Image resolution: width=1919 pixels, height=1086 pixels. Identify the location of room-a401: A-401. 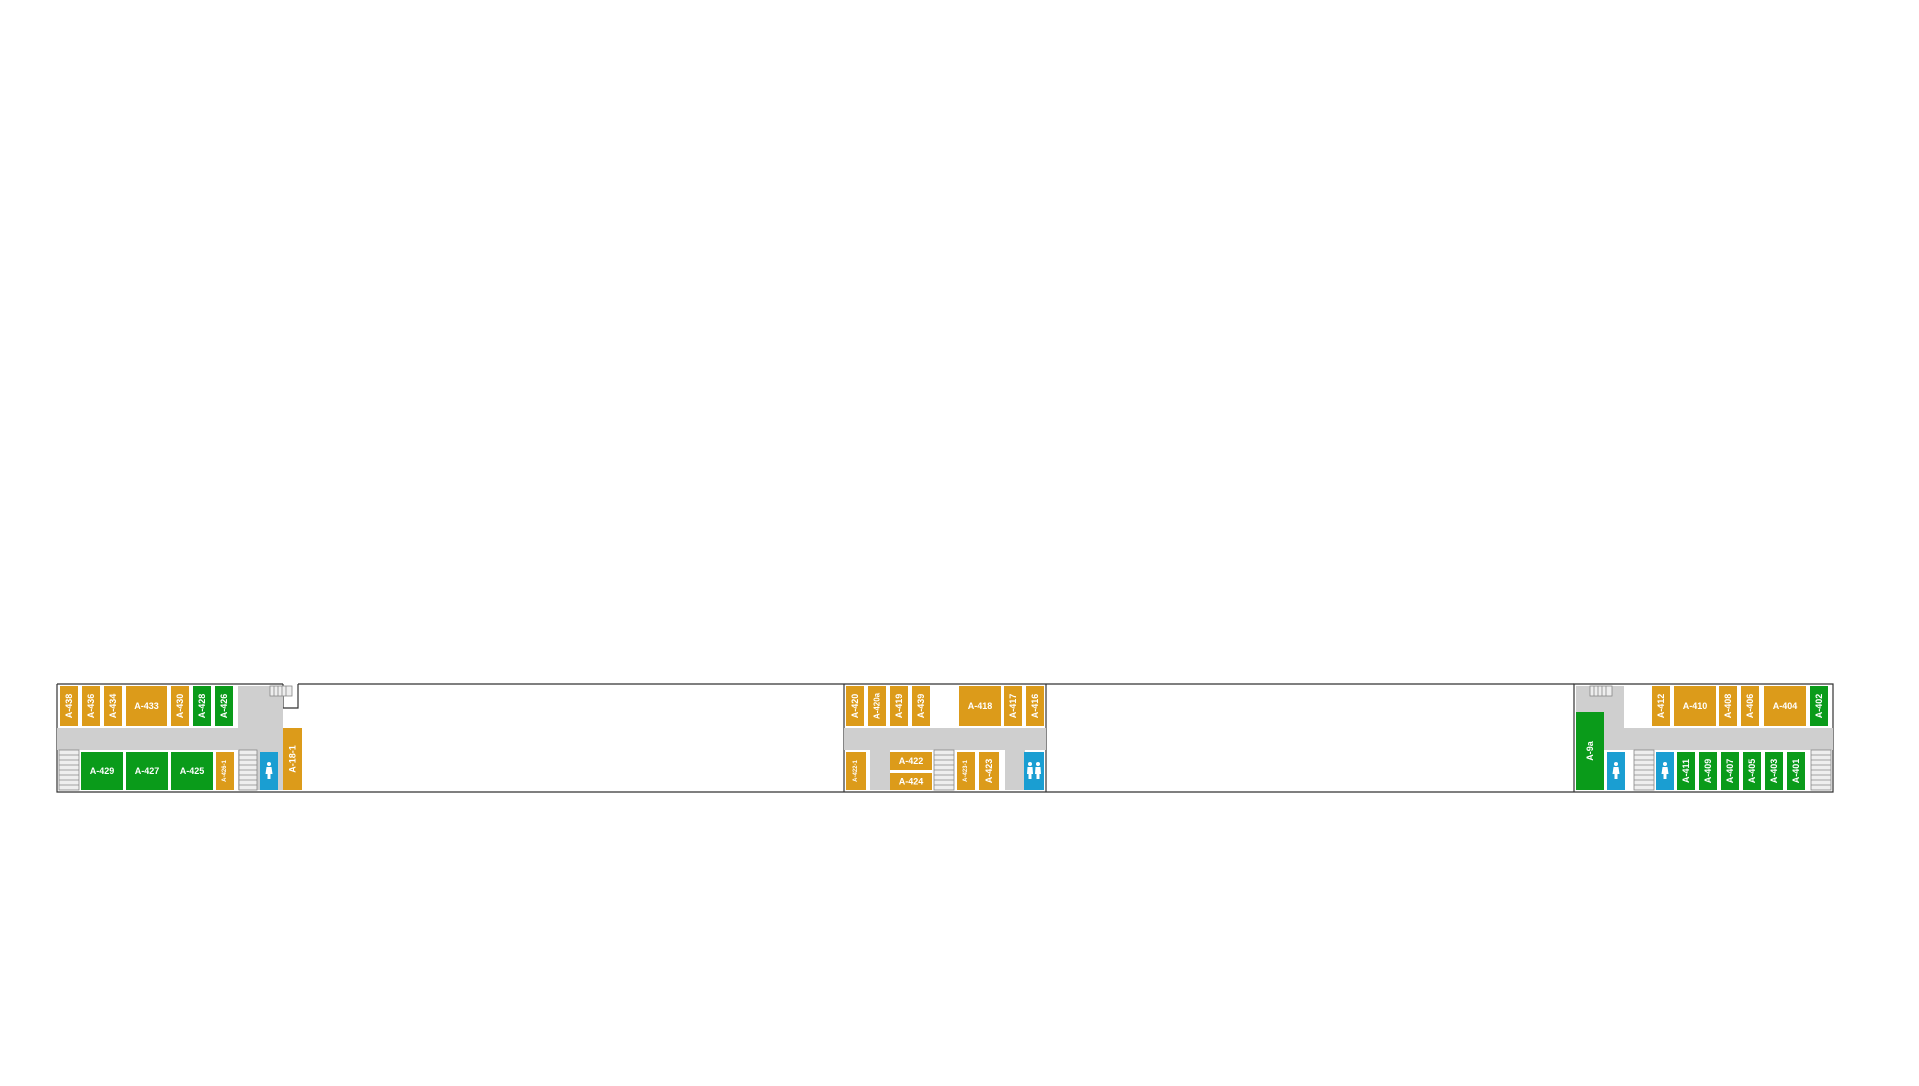
(1796, 771).